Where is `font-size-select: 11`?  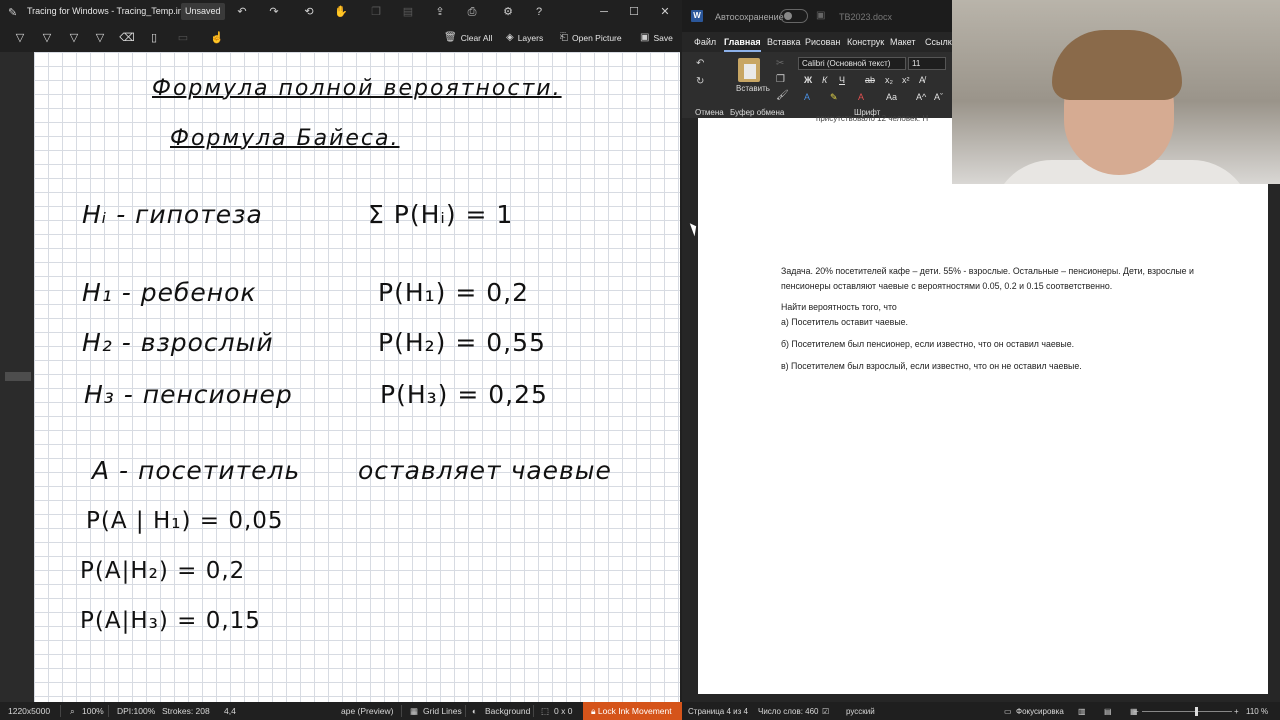 font-size-select: 11 is located at coordinates (927, 63).